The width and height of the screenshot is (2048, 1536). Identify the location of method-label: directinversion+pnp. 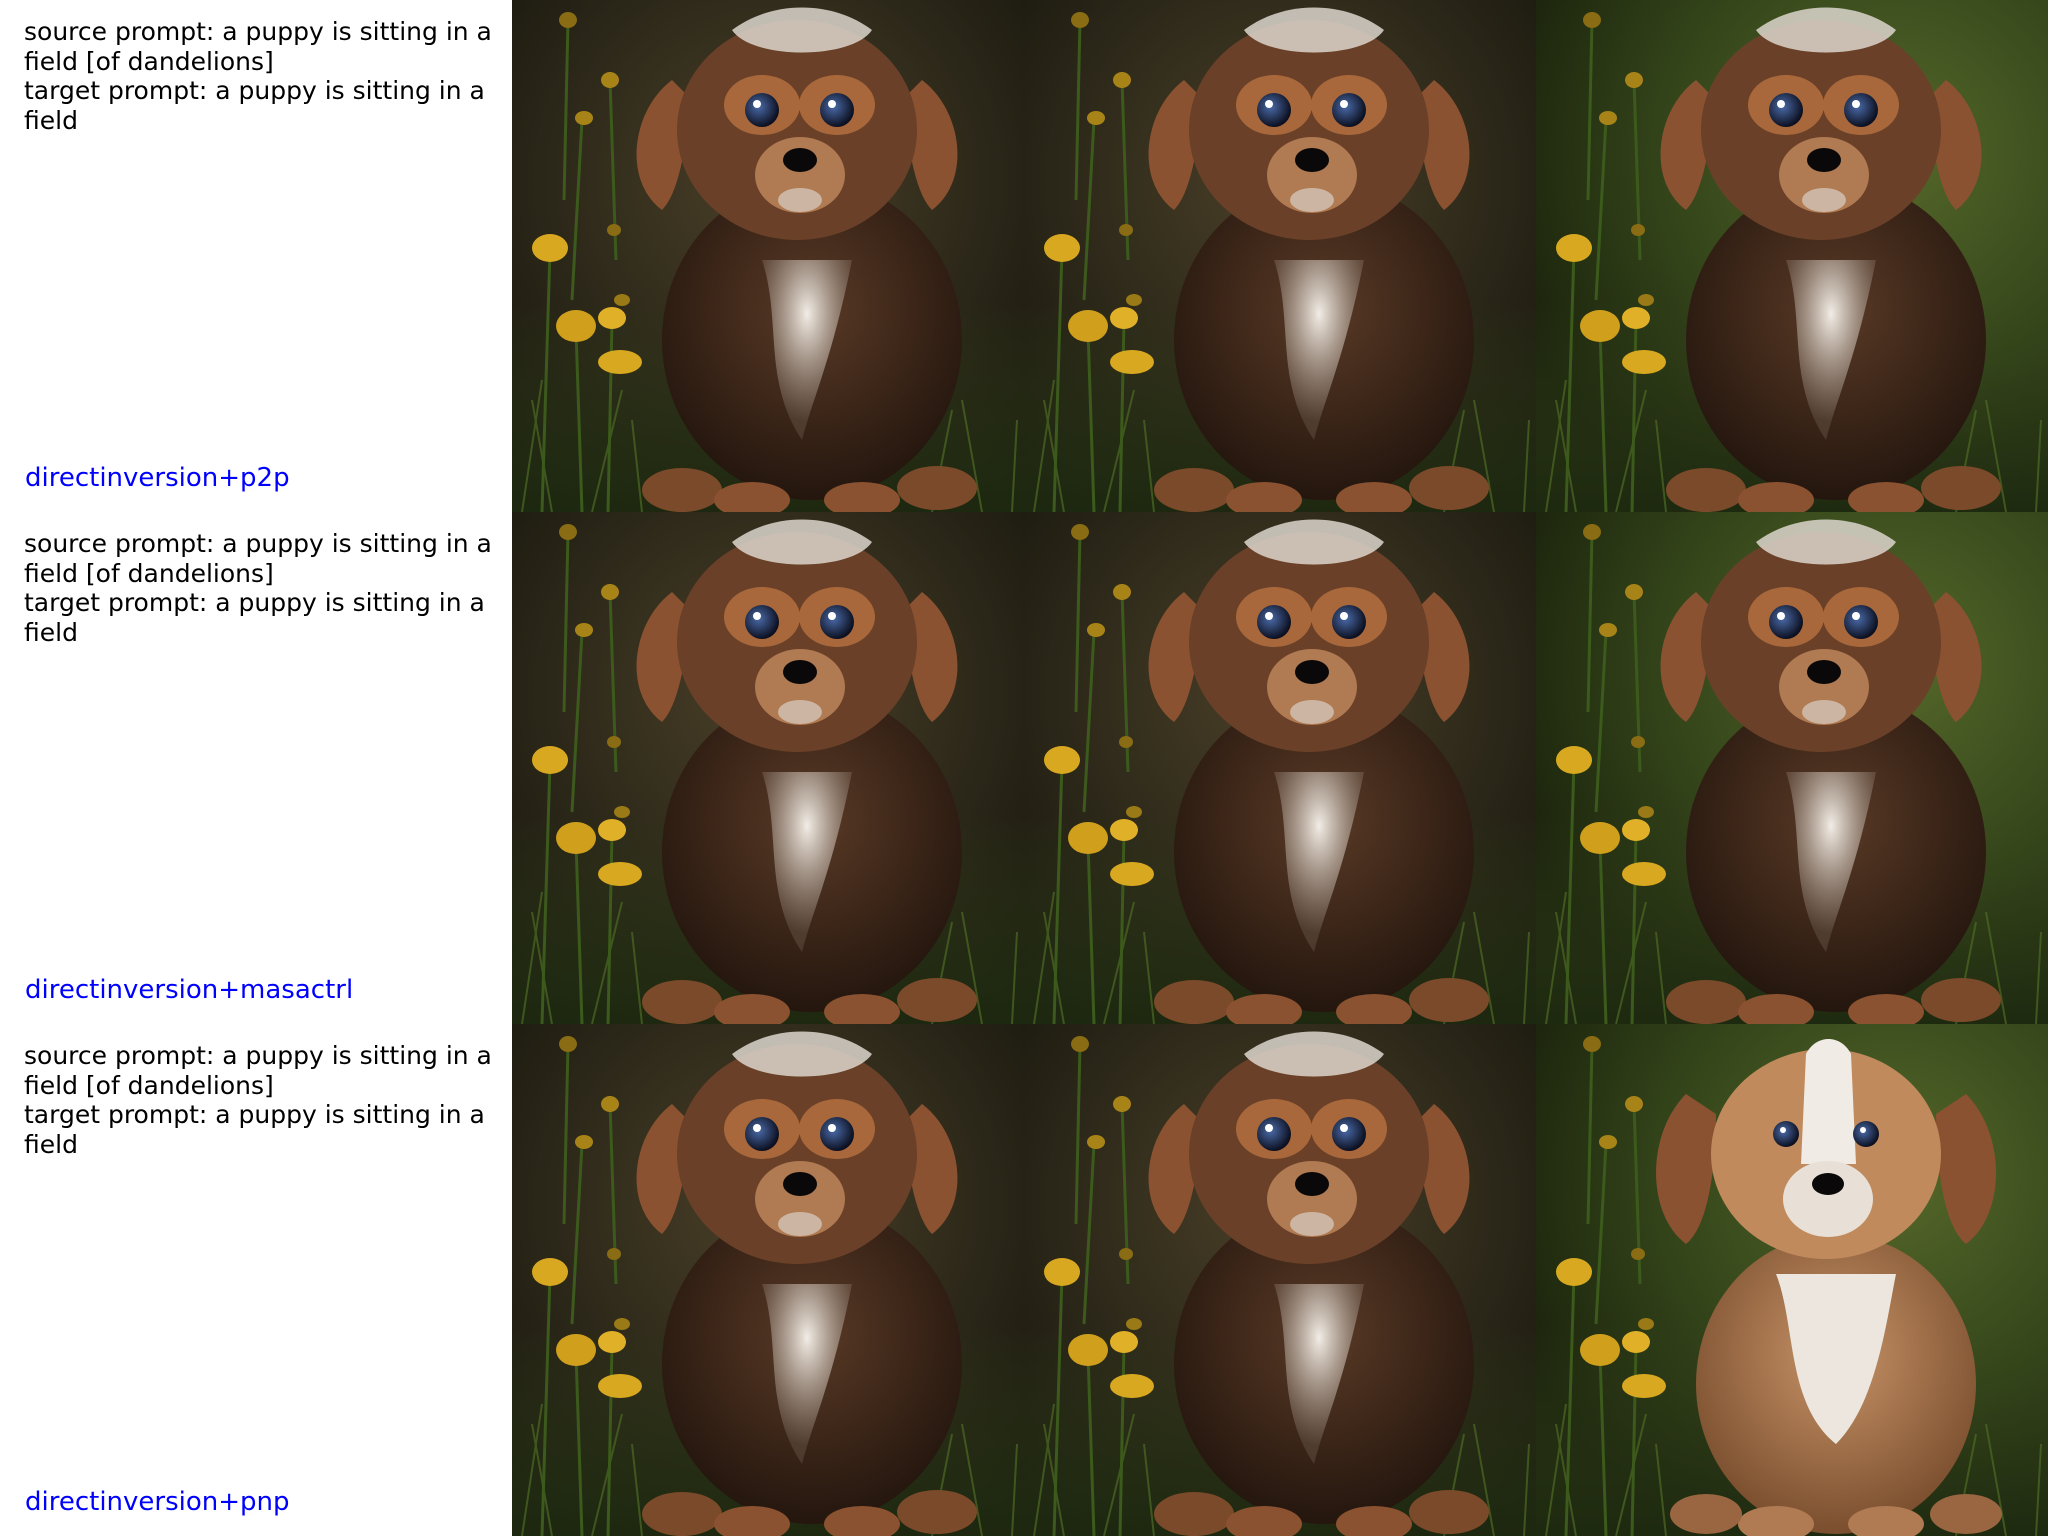
(157, 1502).